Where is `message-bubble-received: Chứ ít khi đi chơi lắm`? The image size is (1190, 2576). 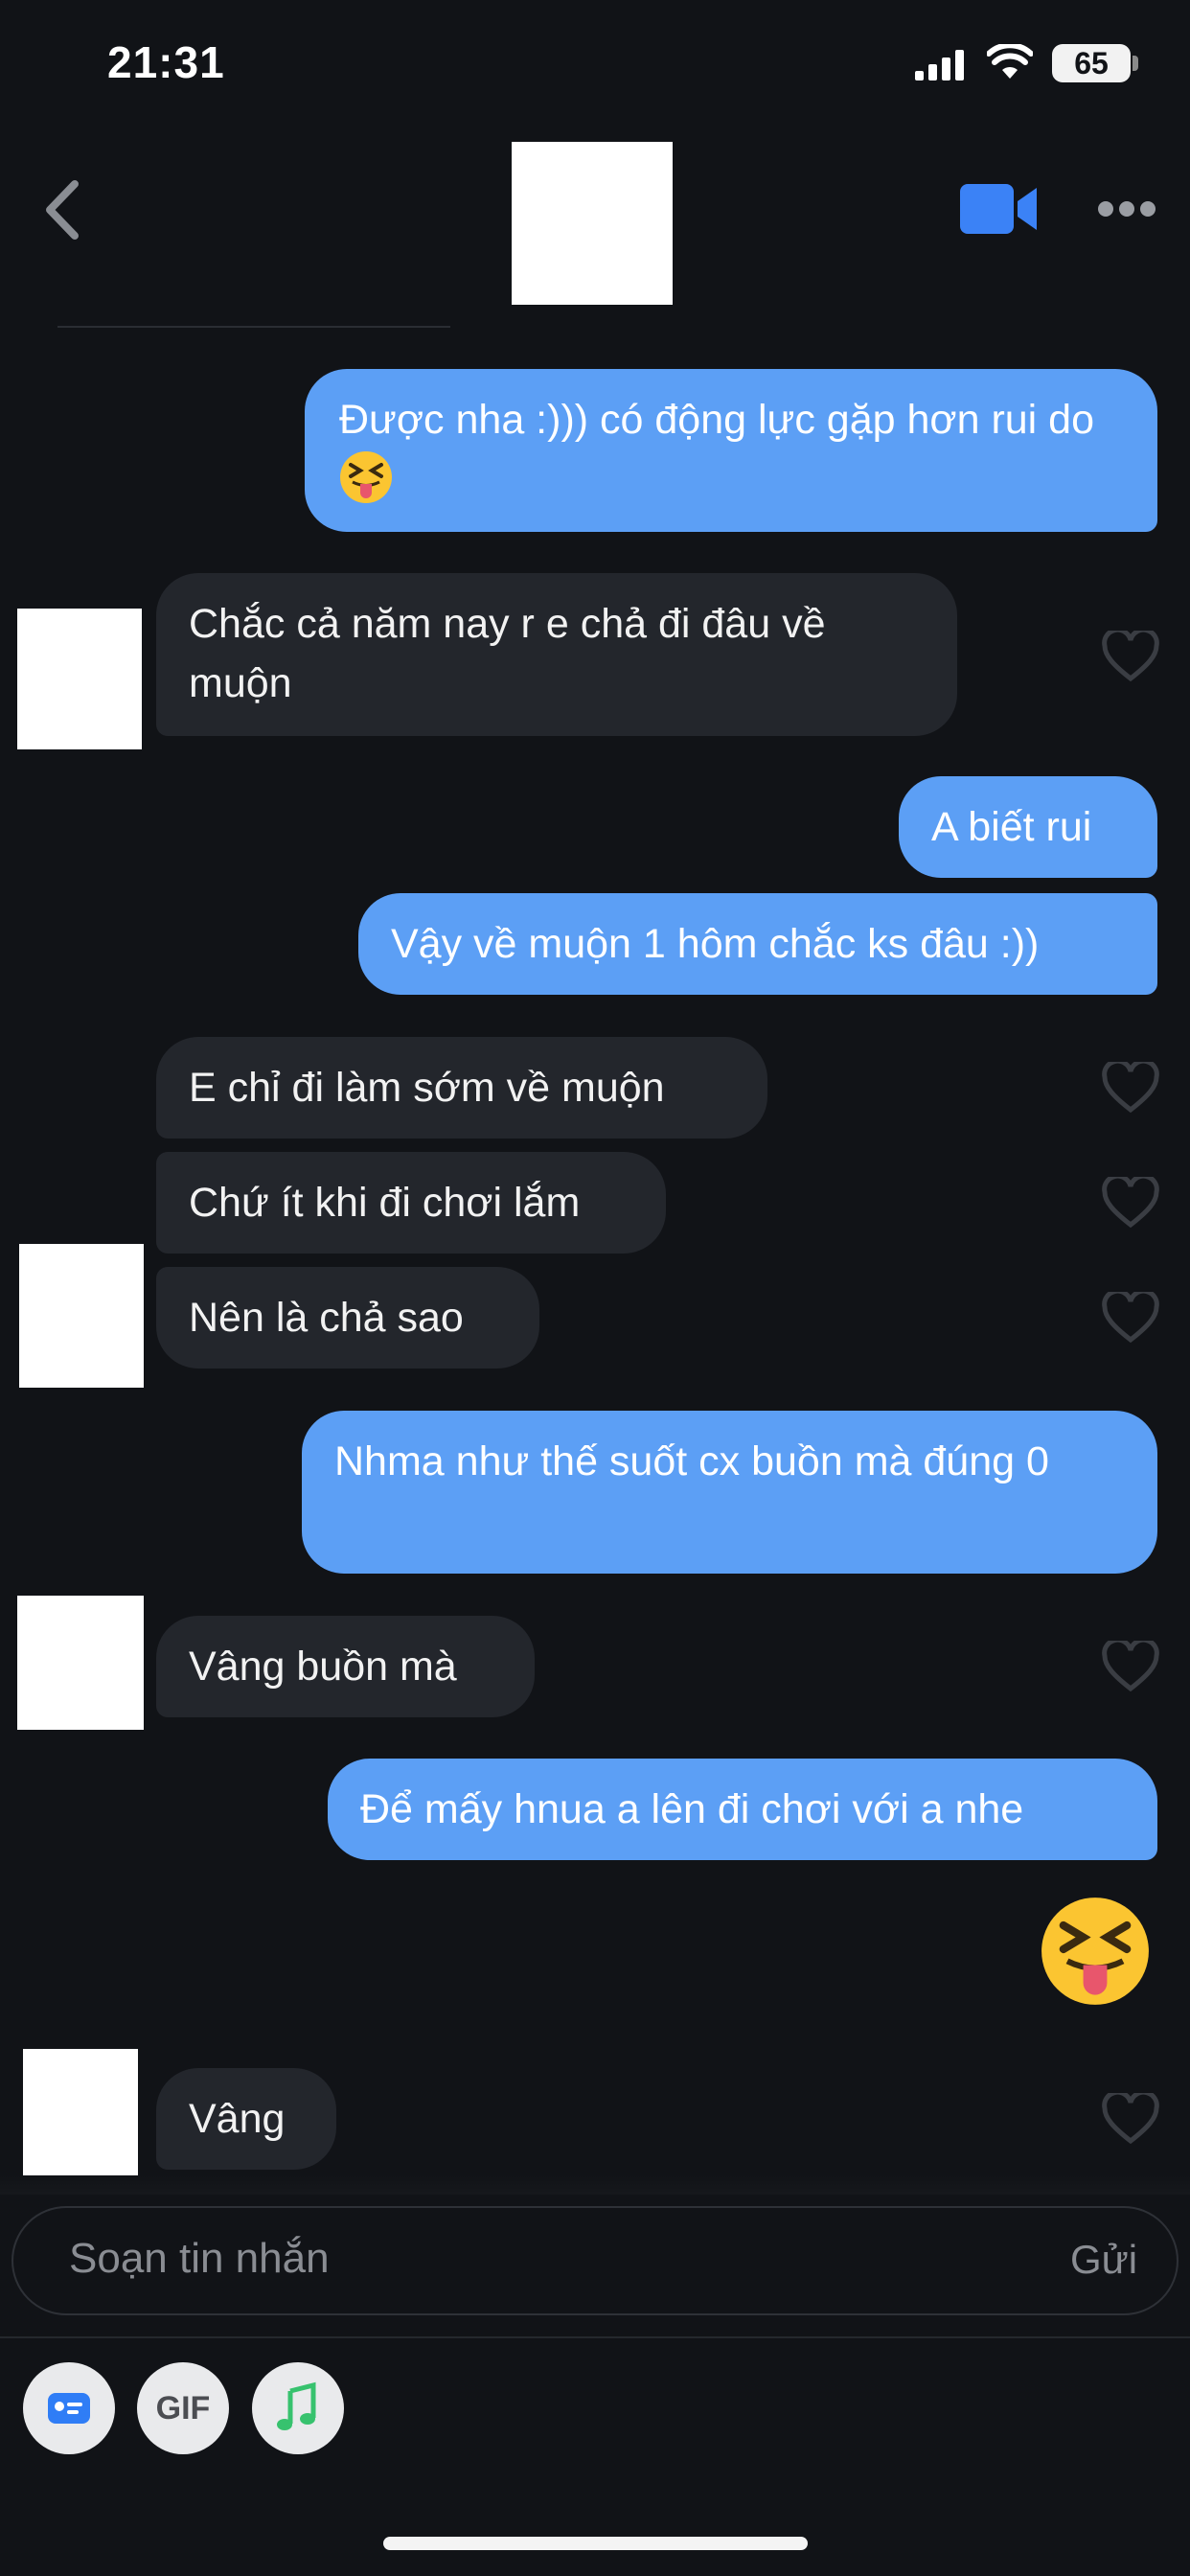
message-bubble-received: Chứ ít khi đi chơi lắm is located at coordinates (411, 1203).